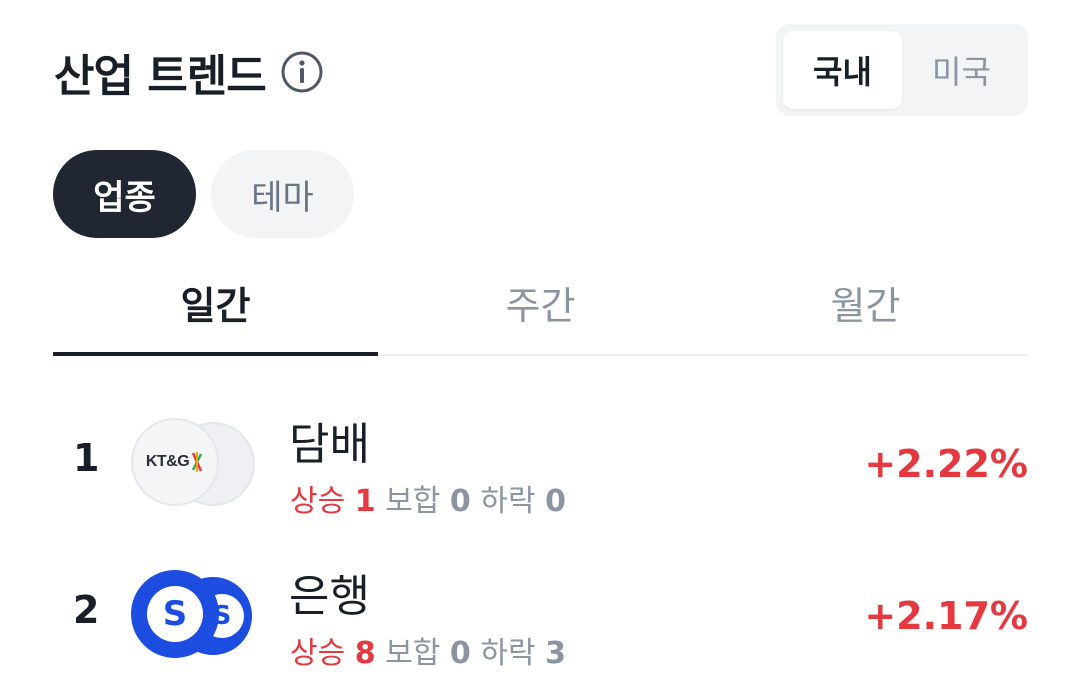 This screenshot has height=689, width=1080. I want to click on rank-number: 2, so click(86, 610).